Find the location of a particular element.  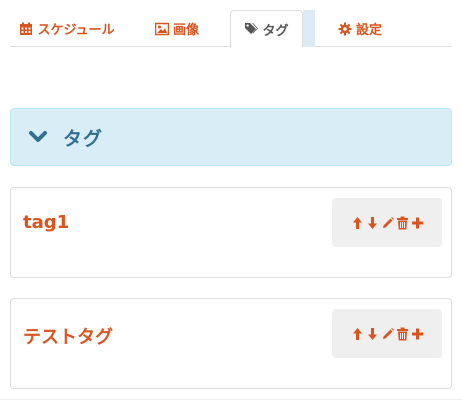

tag-name: テストタグ is located at coordinates (68, 337).